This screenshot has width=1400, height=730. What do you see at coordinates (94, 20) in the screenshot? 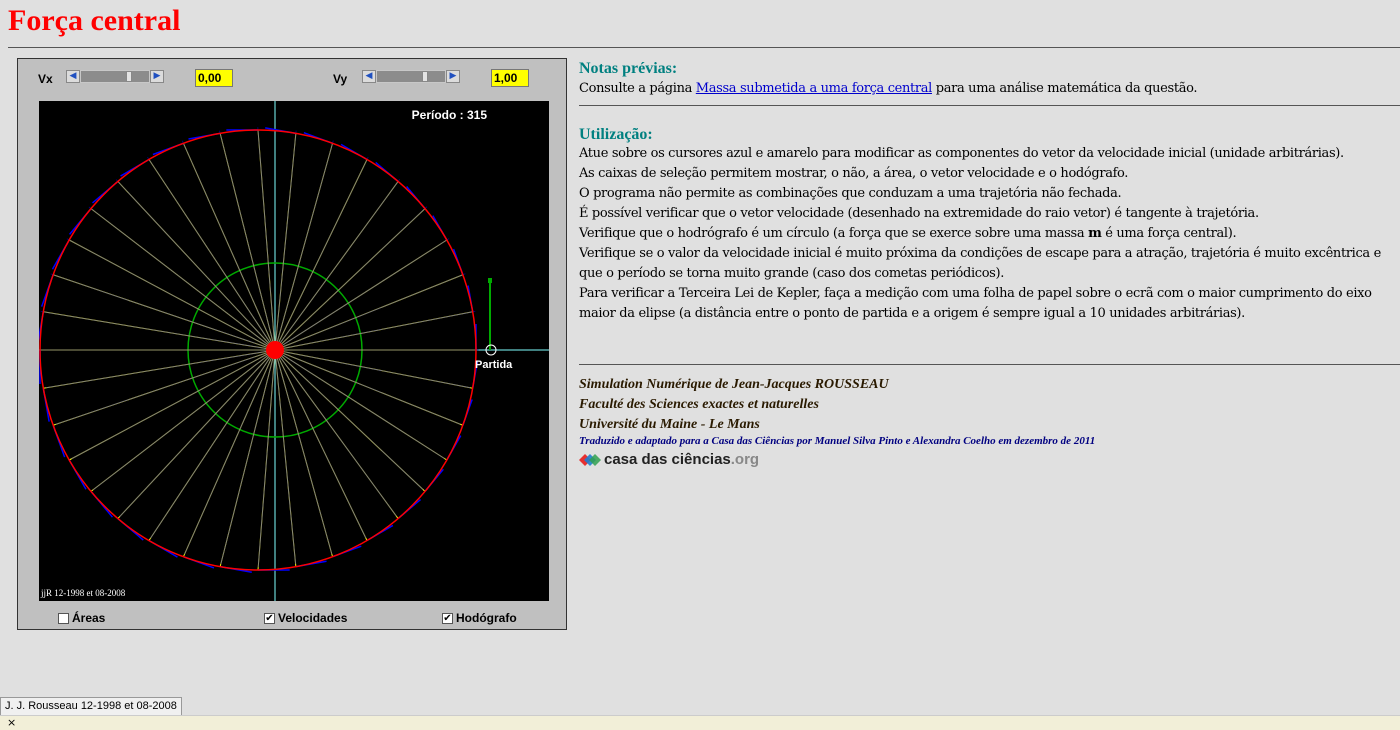
I see `page-title: Força central` at bounding box center [94, 20].